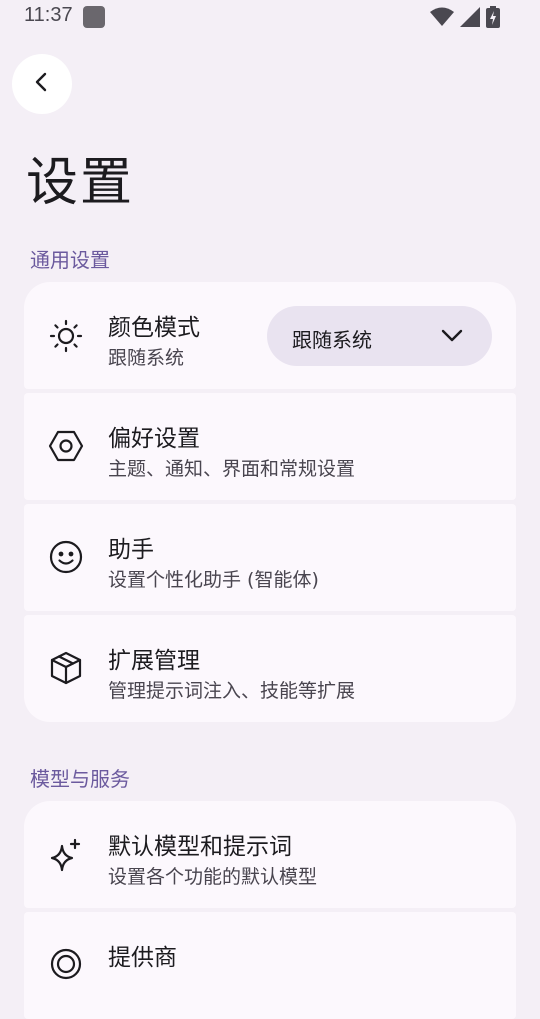 This screenshot has height=1019, width=540. What do you see at coordinates (379, 336) in the screenshot?
I see `color-mode-dropdown: 跟随系统` at bounding box center [379, 336].